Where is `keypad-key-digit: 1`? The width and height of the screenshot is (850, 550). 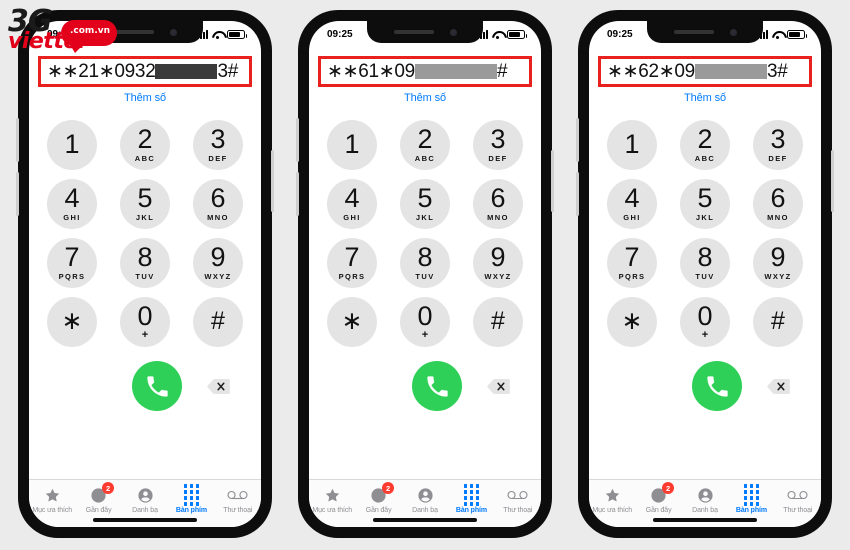 keypad-key-digit: 1 is located at coordinates (632, 144).